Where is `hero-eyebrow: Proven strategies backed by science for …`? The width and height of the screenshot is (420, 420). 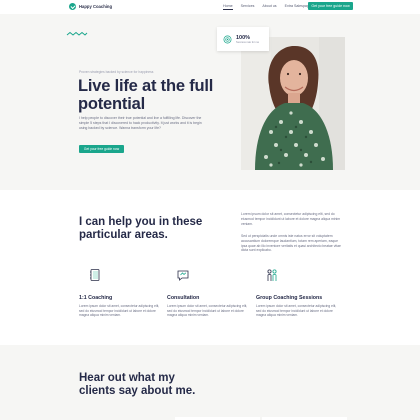
hero-eyebrow: Proven strategies backed by science for … is located at coordinates (116, 72).